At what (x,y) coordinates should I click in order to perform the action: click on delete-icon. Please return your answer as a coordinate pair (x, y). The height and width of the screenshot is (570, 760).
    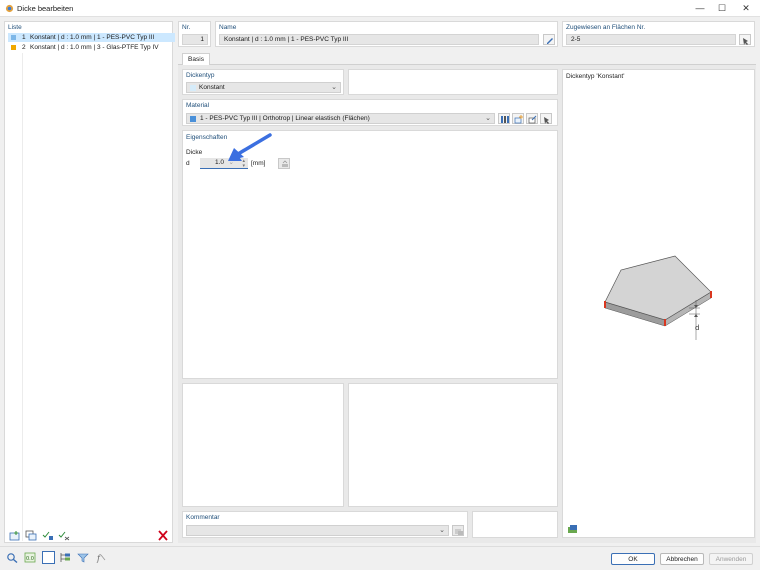
    Looking at the image, I should click on (164, 535).